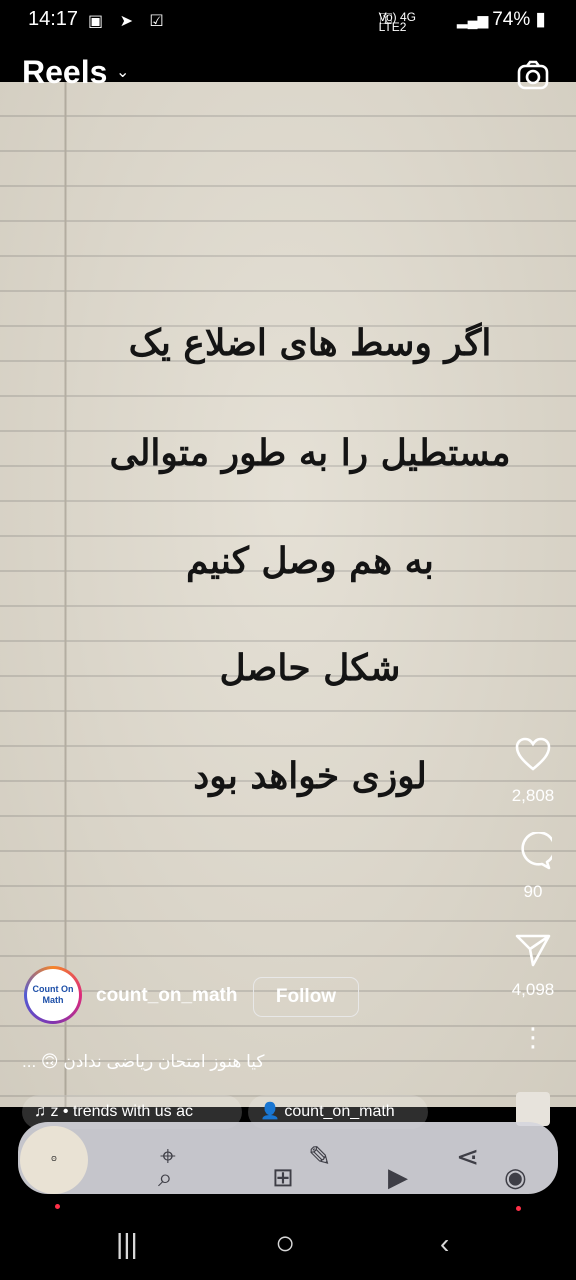 The height and width of the screenshot is (1280, 576). What do you see at coordinates (533, 1037) in the screenshot?
I see `more-options-icon: ⋮` at bounding box center [533, 1037].